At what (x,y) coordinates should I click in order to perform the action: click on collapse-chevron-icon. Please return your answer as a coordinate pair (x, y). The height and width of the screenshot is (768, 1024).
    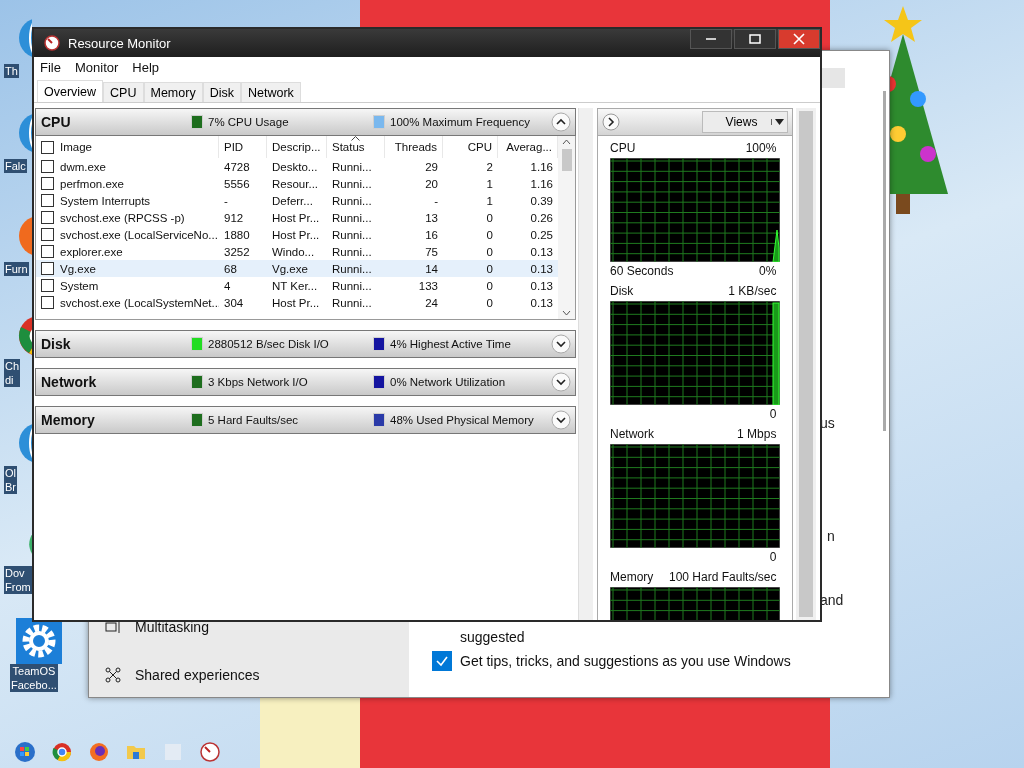
    Looking at the image, I should click on (561, 122).